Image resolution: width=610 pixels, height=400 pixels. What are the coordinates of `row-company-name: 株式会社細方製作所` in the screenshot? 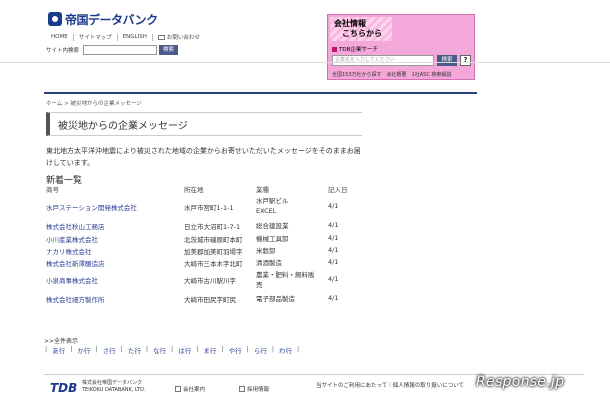 It's located at (75, 299).